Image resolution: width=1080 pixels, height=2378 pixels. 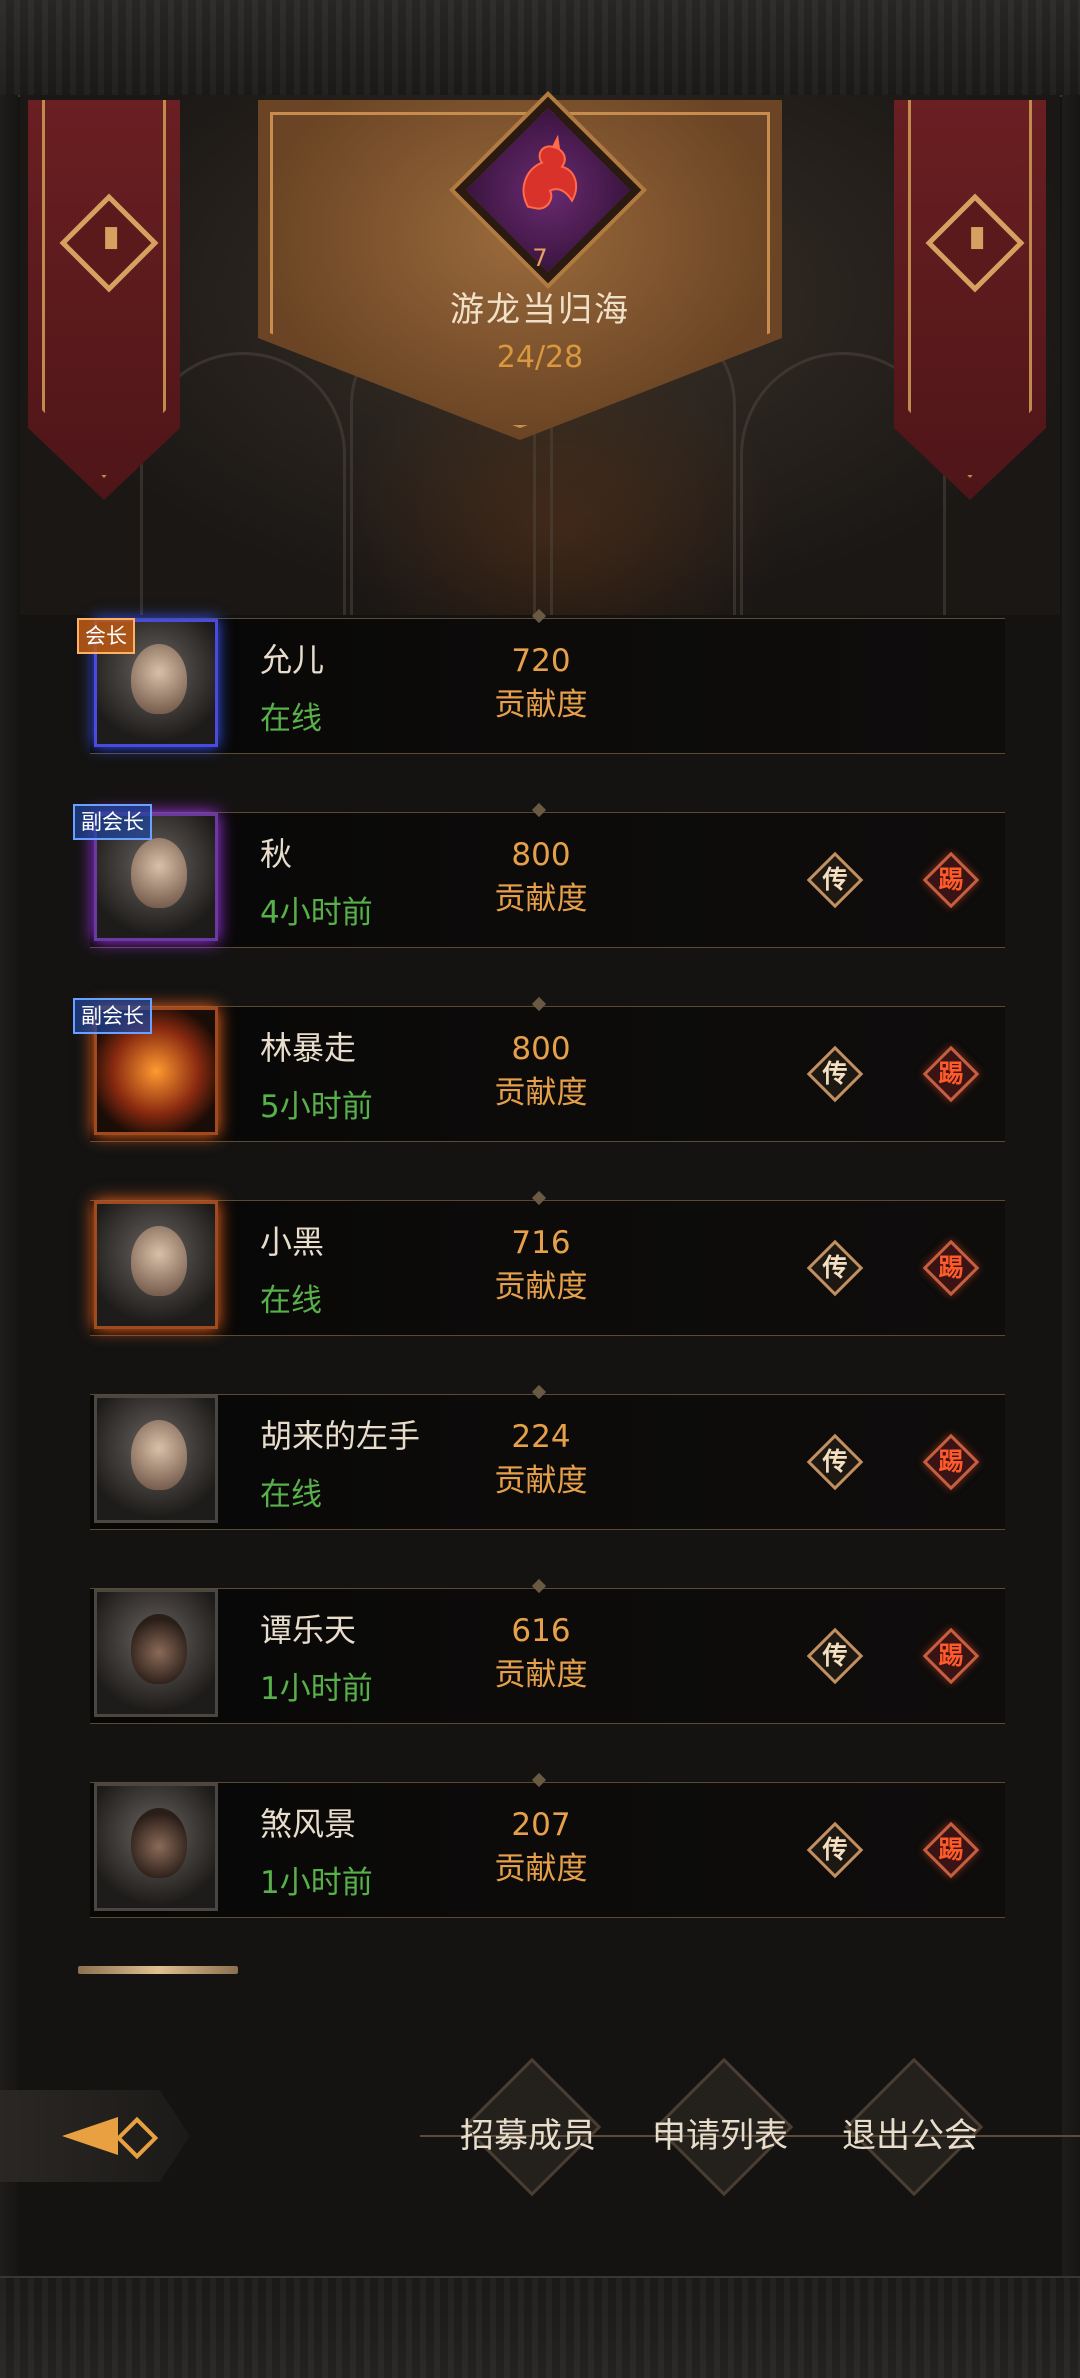 What do you see at coordinates (106, 636) in the screenshot?
I see `leader-badge: 会长` at bounding box center [106, 636].